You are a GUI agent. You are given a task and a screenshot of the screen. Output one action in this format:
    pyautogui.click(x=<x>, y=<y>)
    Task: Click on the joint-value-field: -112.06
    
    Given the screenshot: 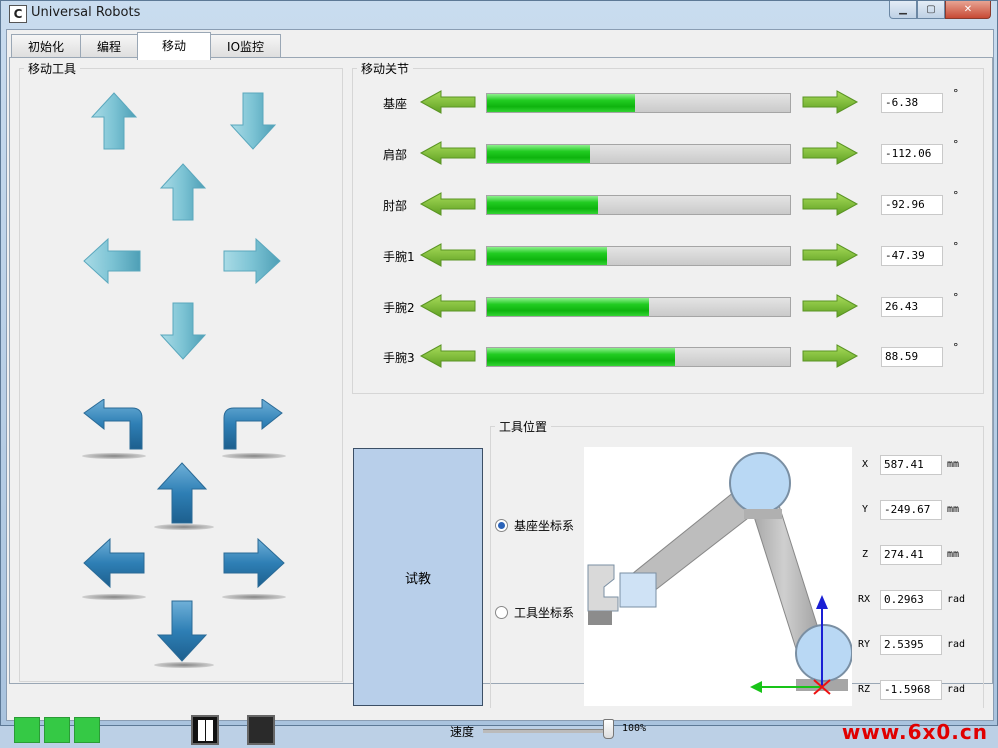 What is the action you would take?
    pyautogui.click(x=912, y=154)
    